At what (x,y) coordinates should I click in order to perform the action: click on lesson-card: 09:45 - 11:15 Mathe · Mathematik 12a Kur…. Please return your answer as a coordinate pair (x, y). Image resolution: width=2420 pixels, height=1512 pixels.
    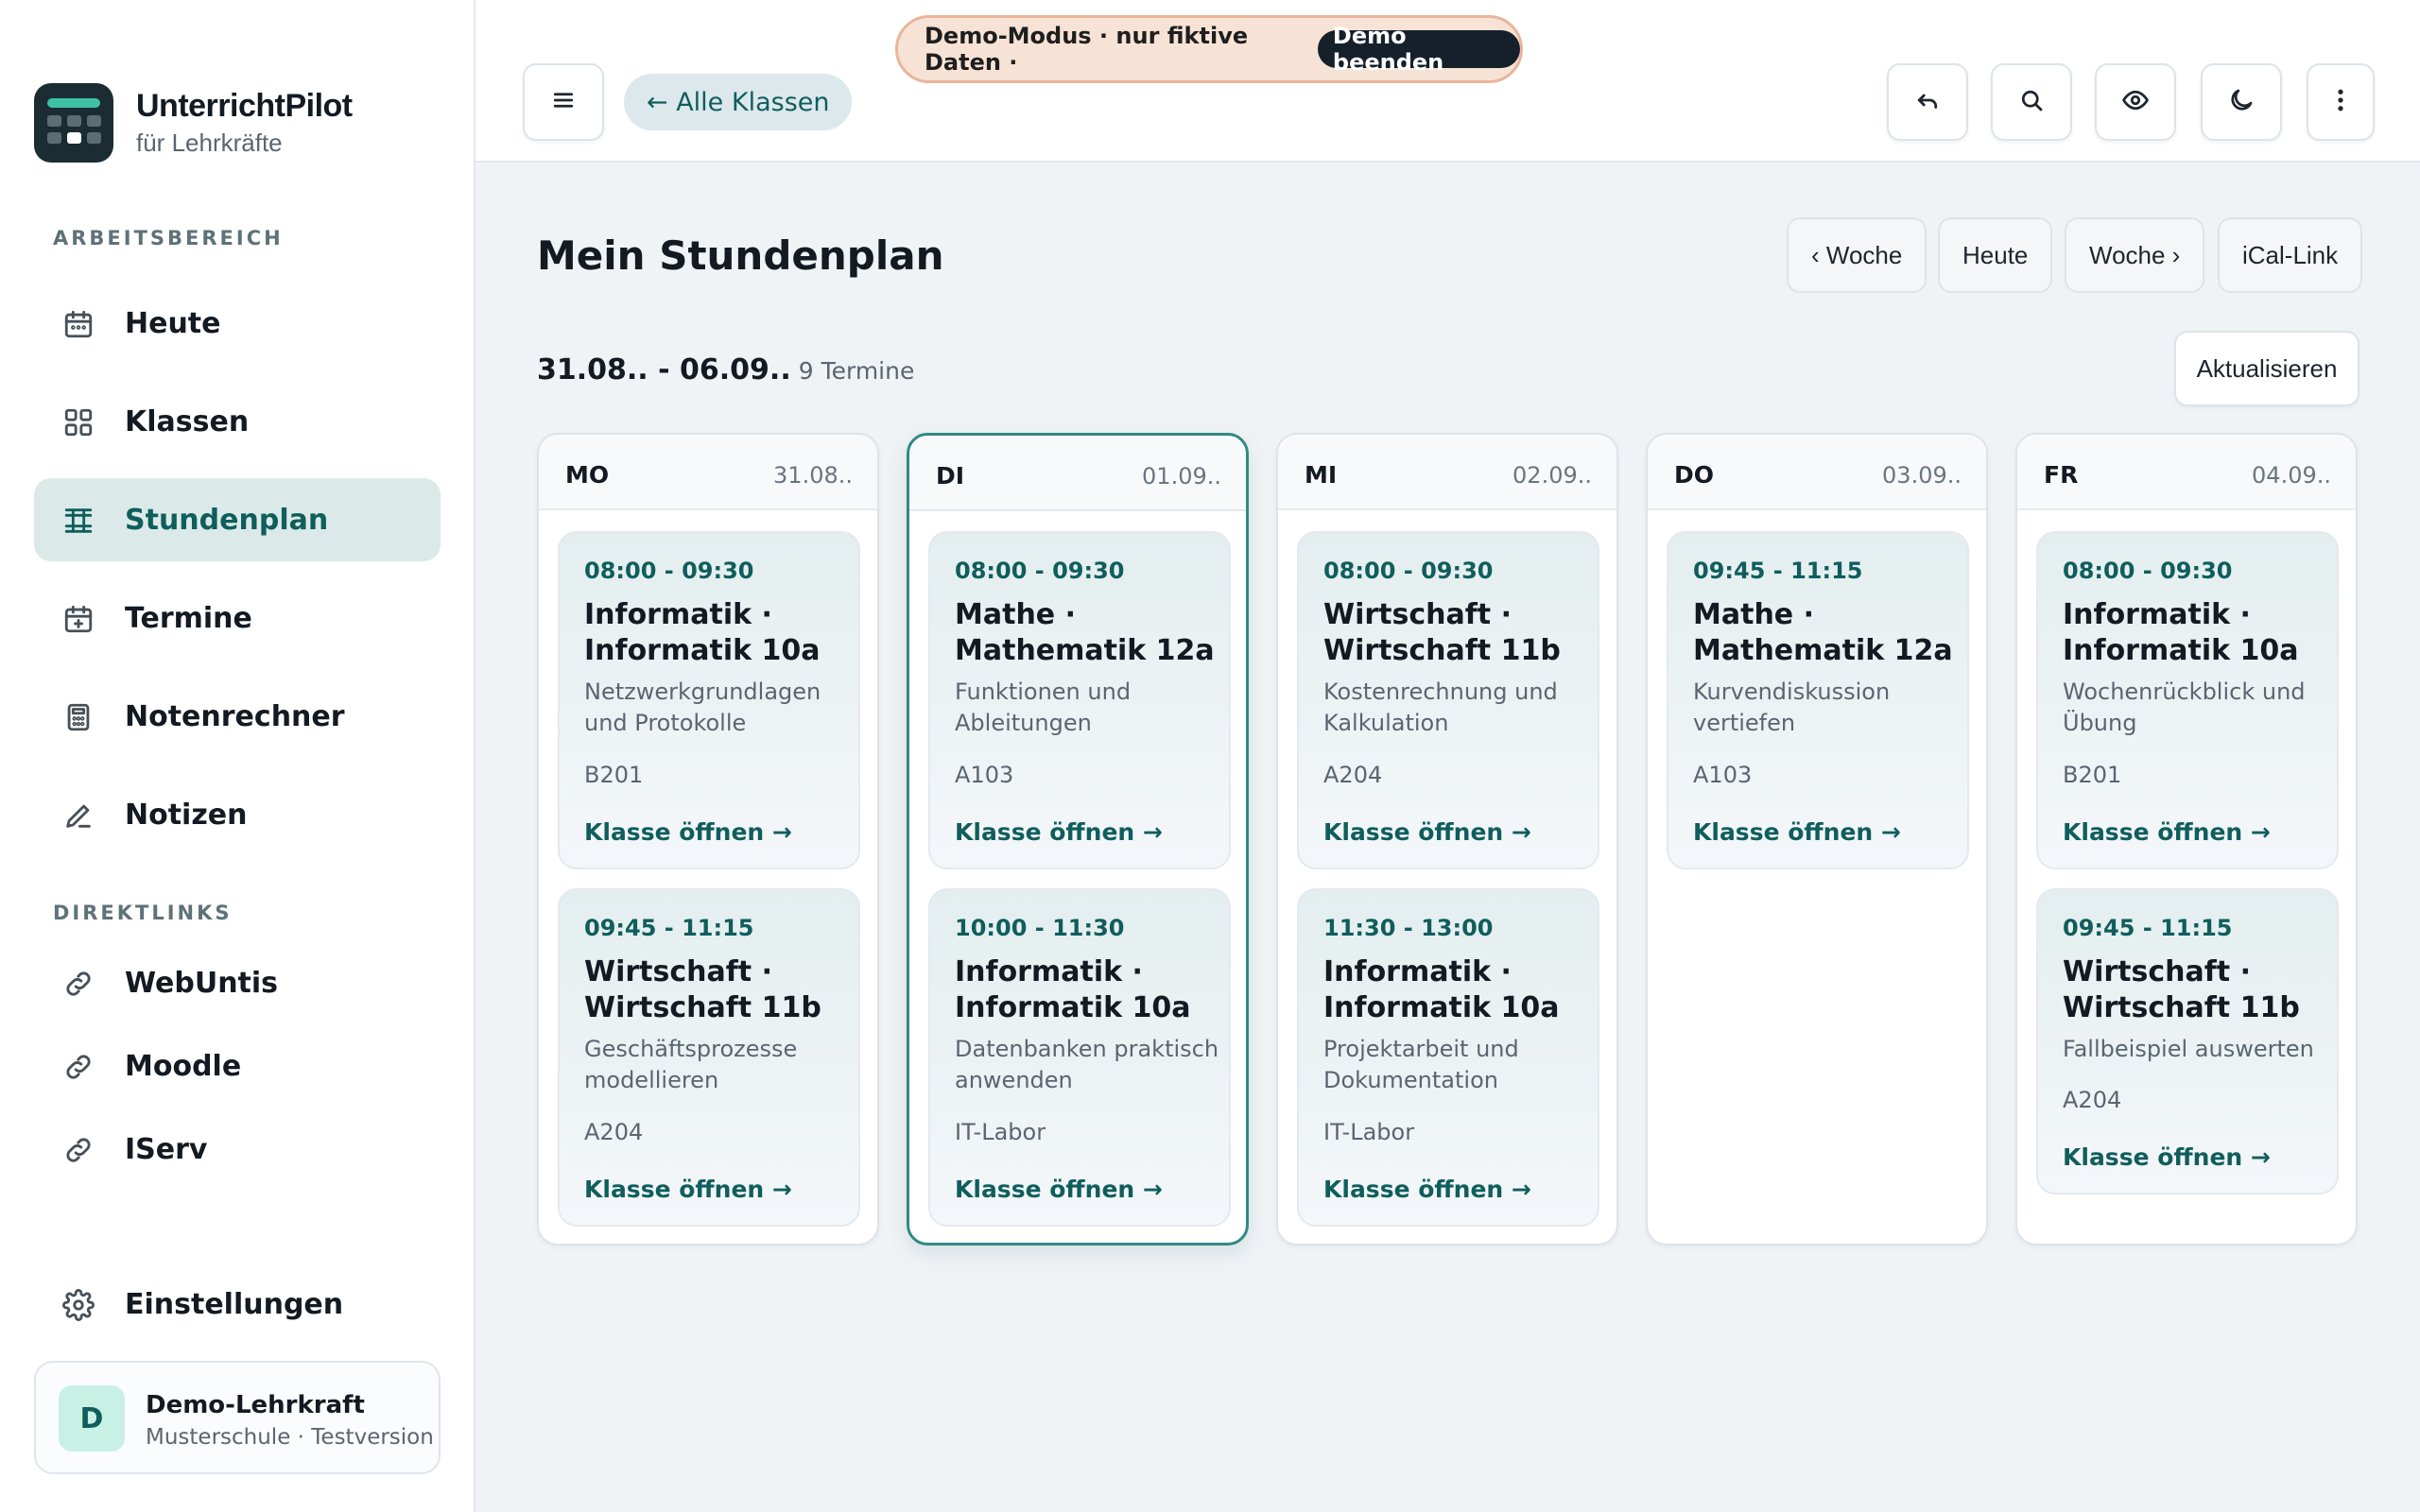
    Looking at the image, I should click on (1818, 700).